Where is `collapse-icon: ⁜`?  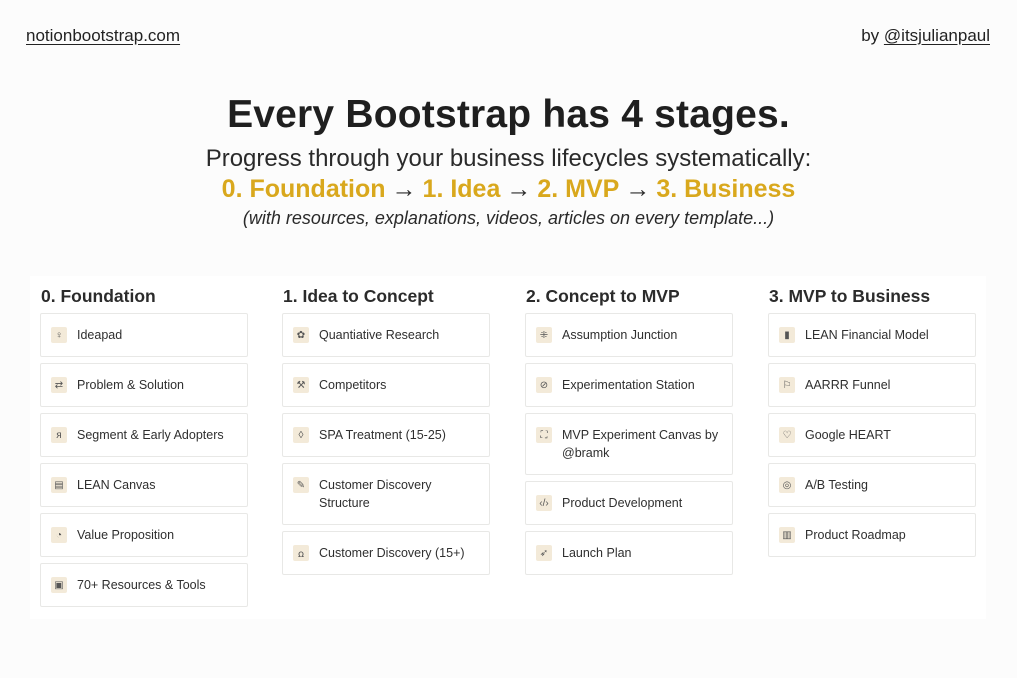
collapse-icon: ⁜ is located at coordinates (544, 335).